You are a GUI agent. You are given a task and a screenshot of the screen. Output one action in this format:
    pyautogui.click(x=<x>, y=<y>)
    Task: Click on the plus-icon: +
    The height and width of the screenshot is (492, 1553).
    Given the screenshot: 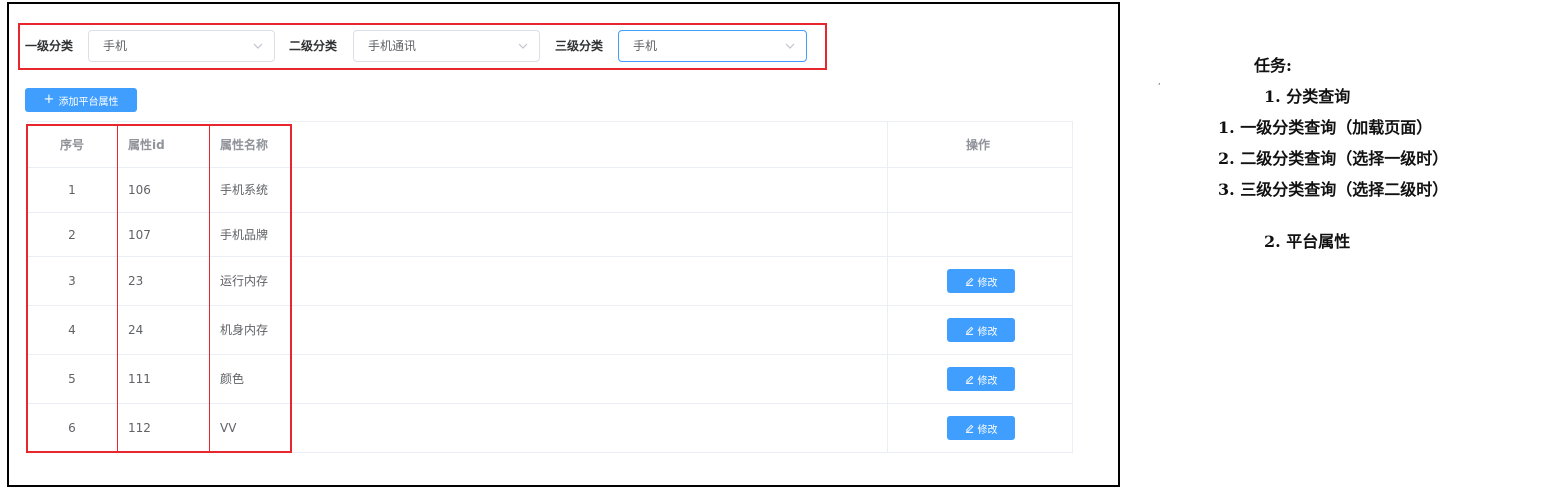 What is the action you would take?
    pyautogui.click(x=49, y=99)
    